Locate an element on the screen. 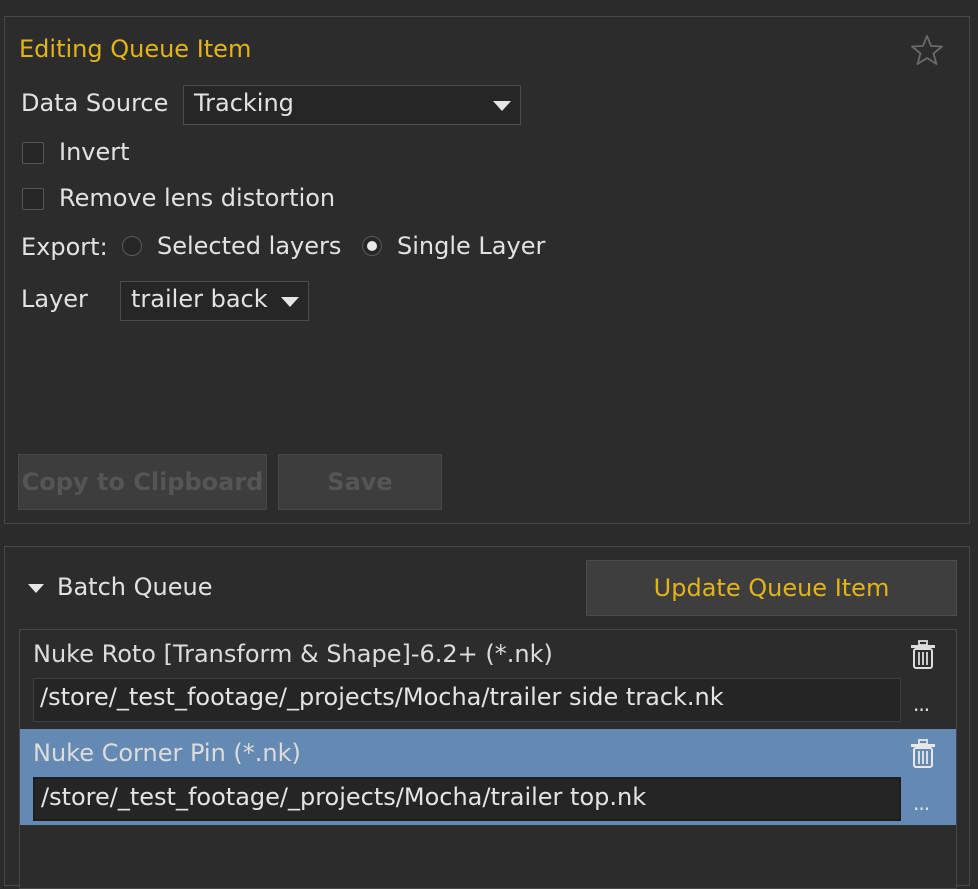 The width and height of the screenshot is (978, 889). selected-layers-label: Selected layers is located at coordinates (249, 246).